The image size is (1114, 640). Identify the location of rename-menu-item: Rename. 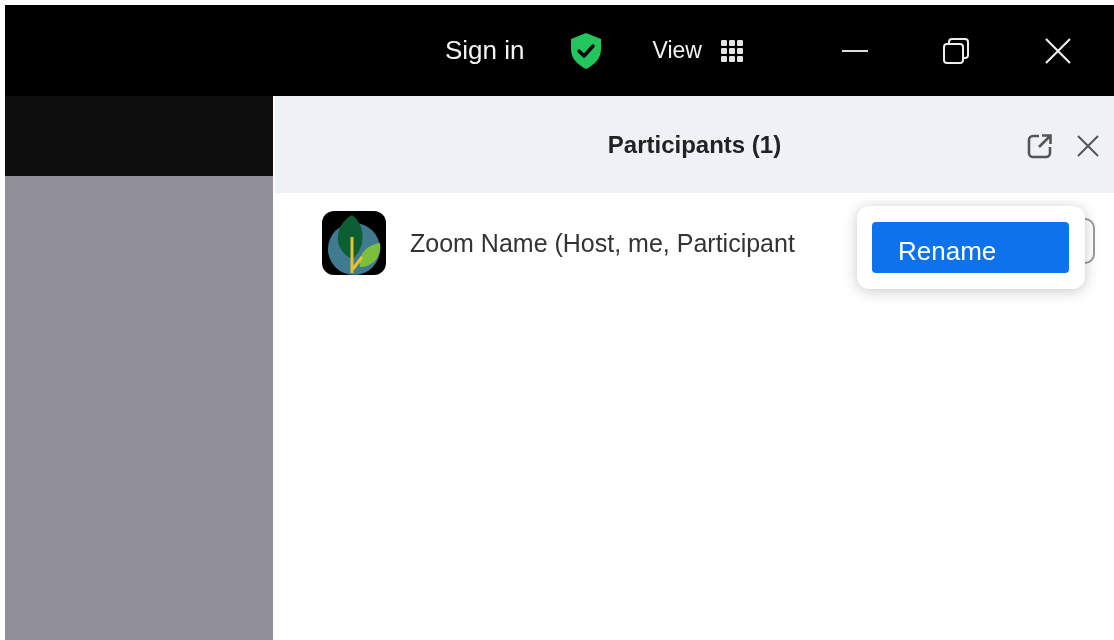
(970, 247).